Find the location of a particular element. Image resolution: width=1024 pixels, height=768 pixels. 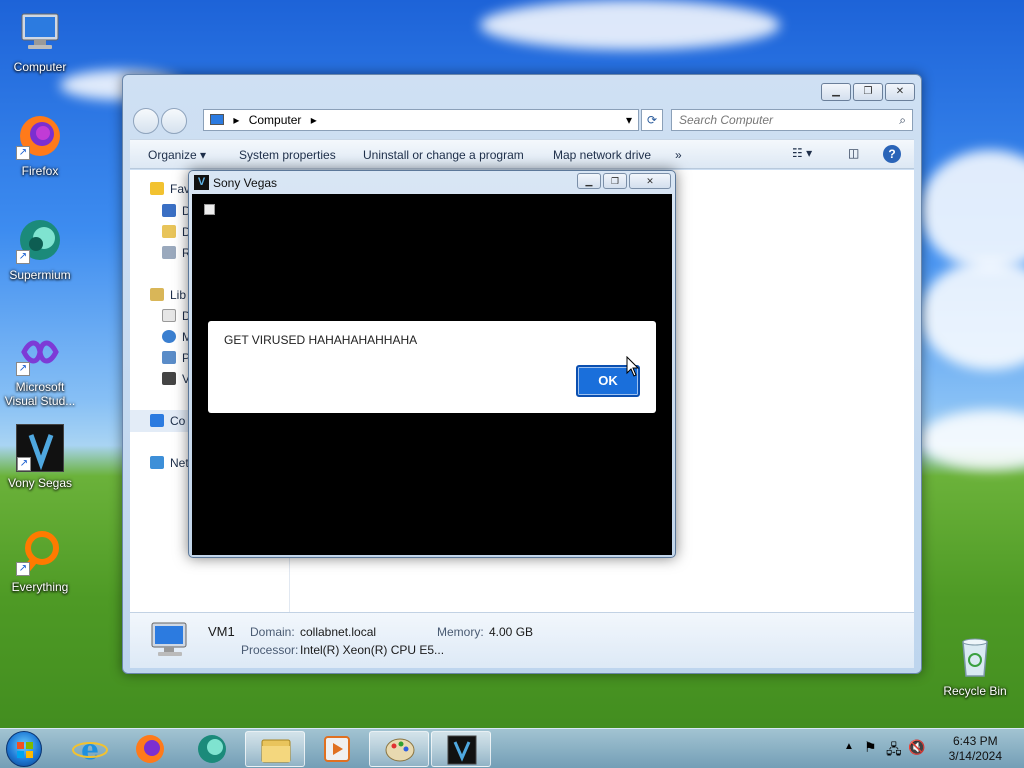

paint-palette-icon is located at coordinates (400, 750).